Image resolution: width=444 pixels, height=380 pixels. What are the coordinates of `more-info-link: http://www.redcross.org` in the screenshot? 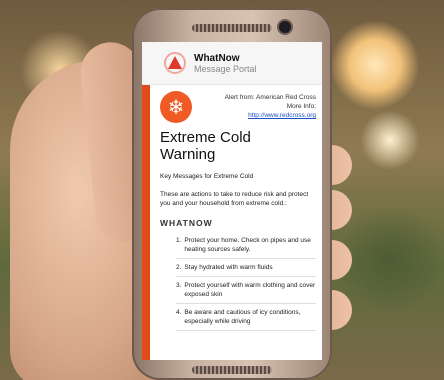 It's located at (254, 115).